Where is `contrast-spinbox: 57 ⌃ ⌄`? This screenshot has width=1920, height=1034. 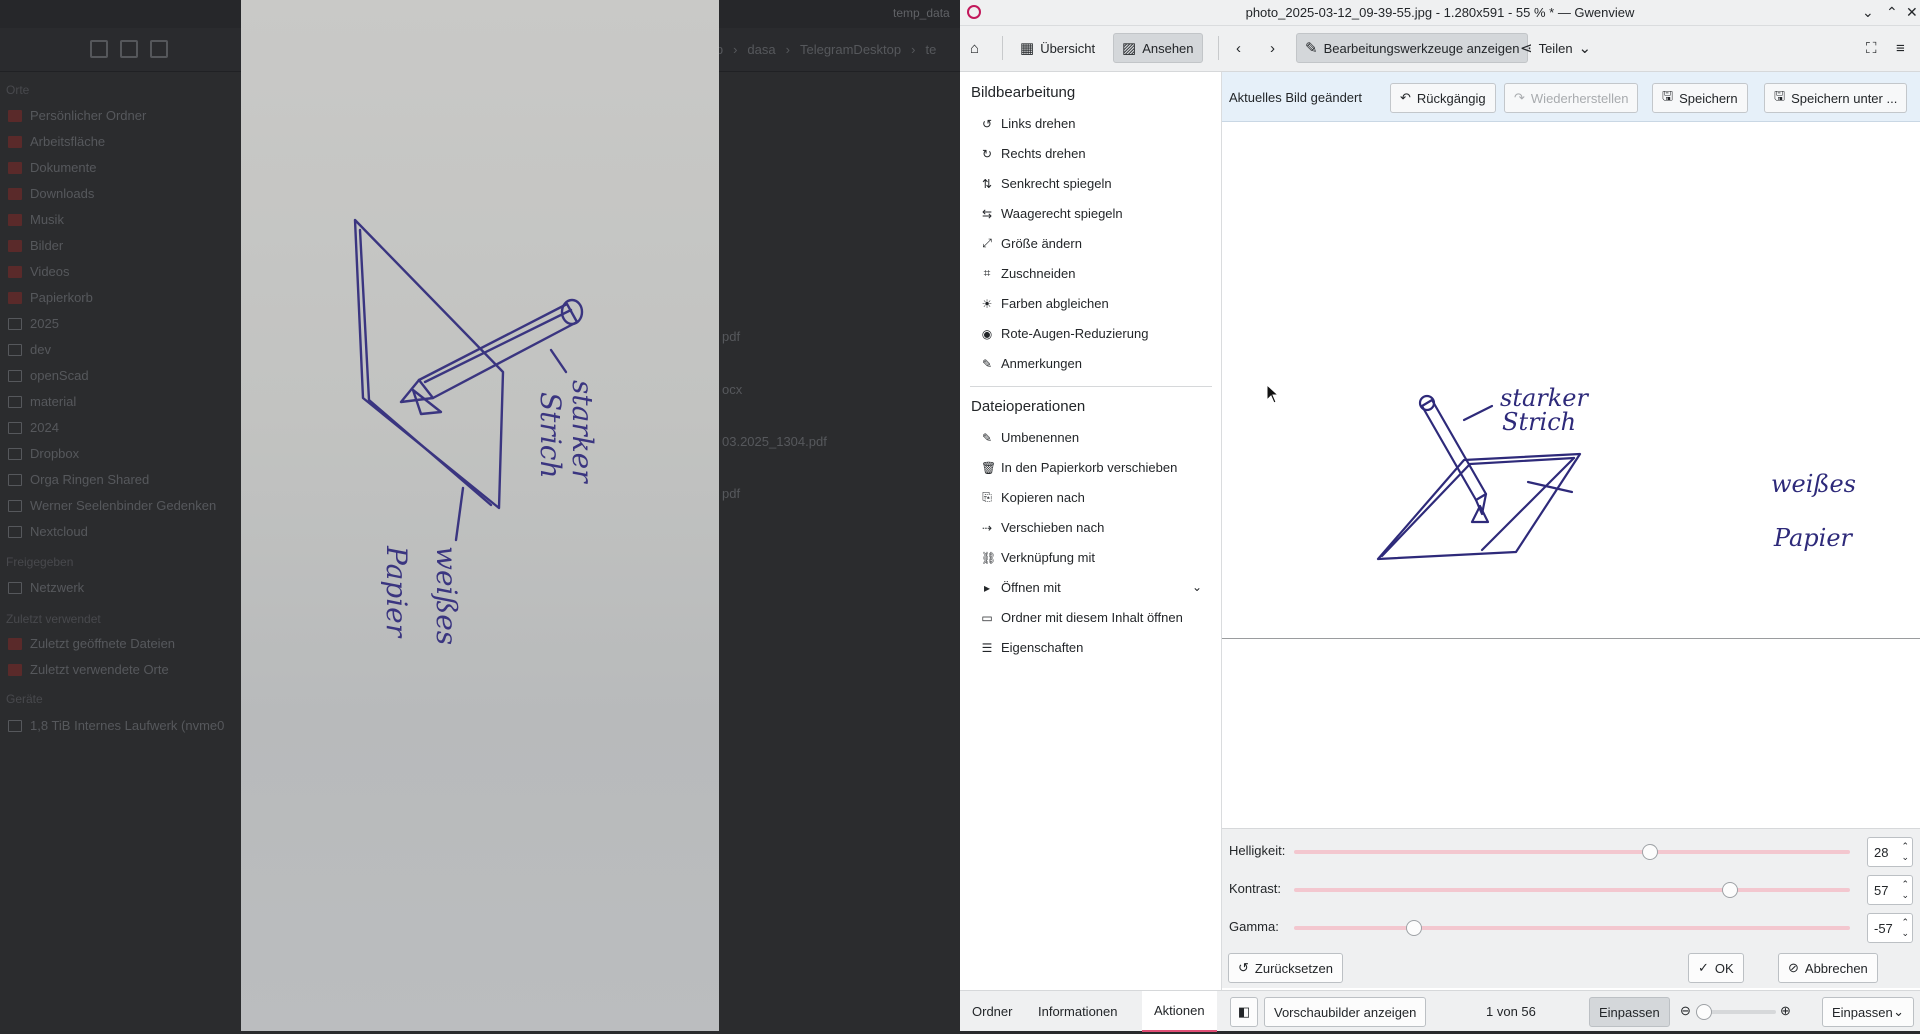 contrast-spinbox: 57 ⌃ ⌄ is located at coordinates (1890, 890).